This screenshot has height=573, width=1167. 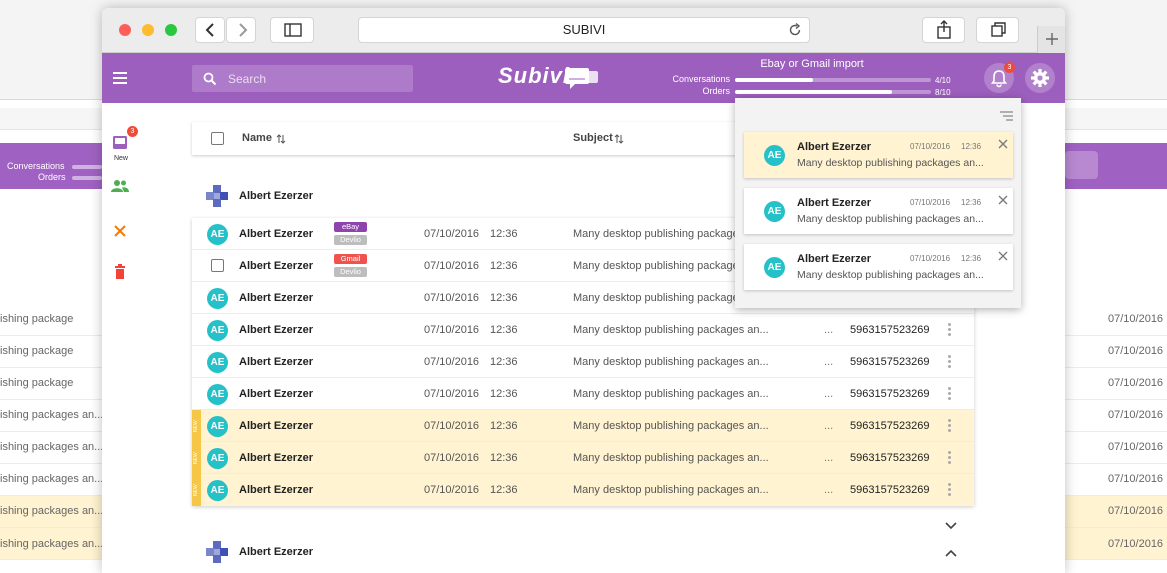 I want to click on address-bar: SUBIVI, so click(x=584, y=30).